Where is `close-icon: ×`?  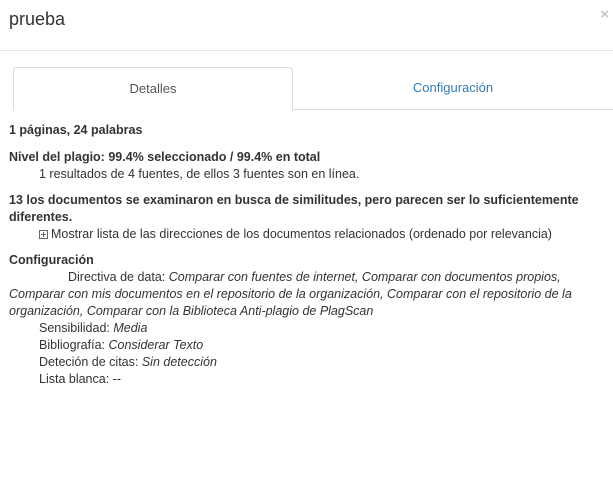 close-icon: × is located at coordinates (604, 14).